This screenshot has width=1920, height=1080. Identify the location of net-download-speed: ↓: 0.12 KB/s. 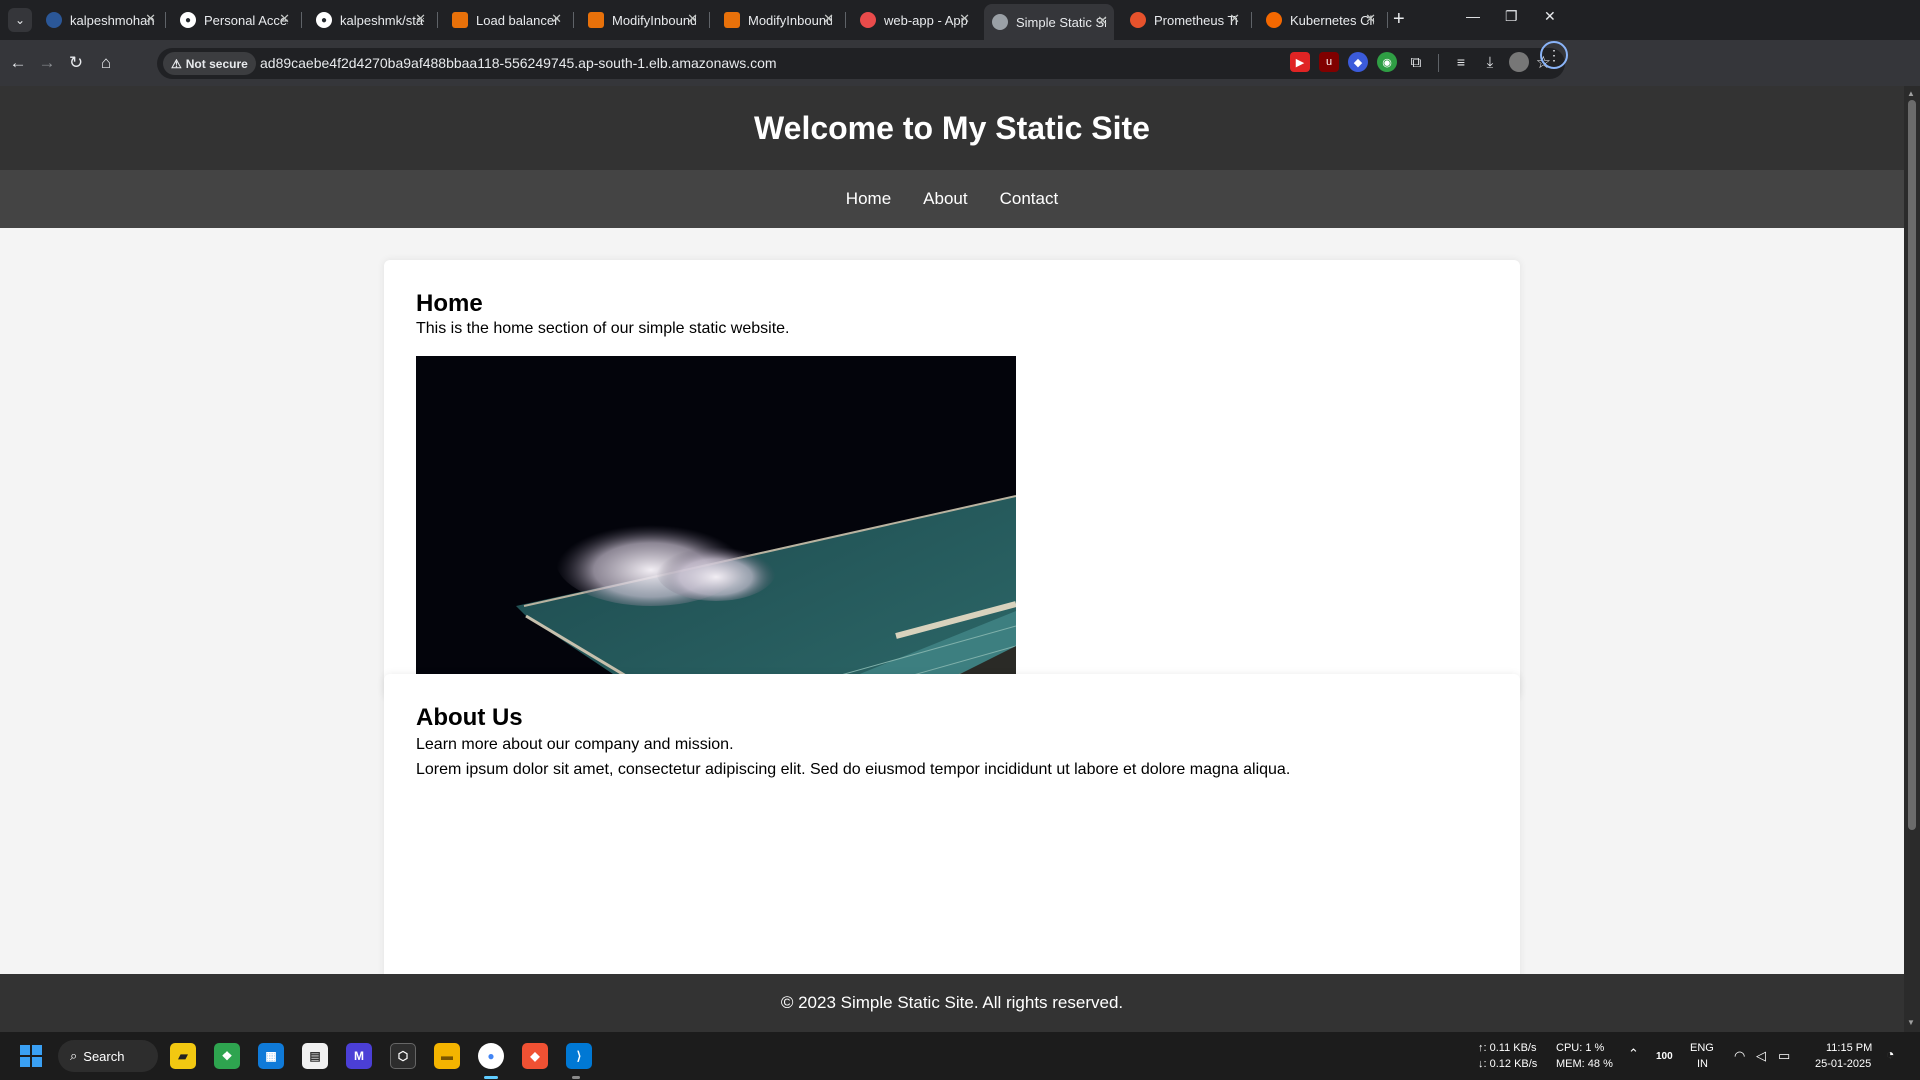
(1508, 1064).